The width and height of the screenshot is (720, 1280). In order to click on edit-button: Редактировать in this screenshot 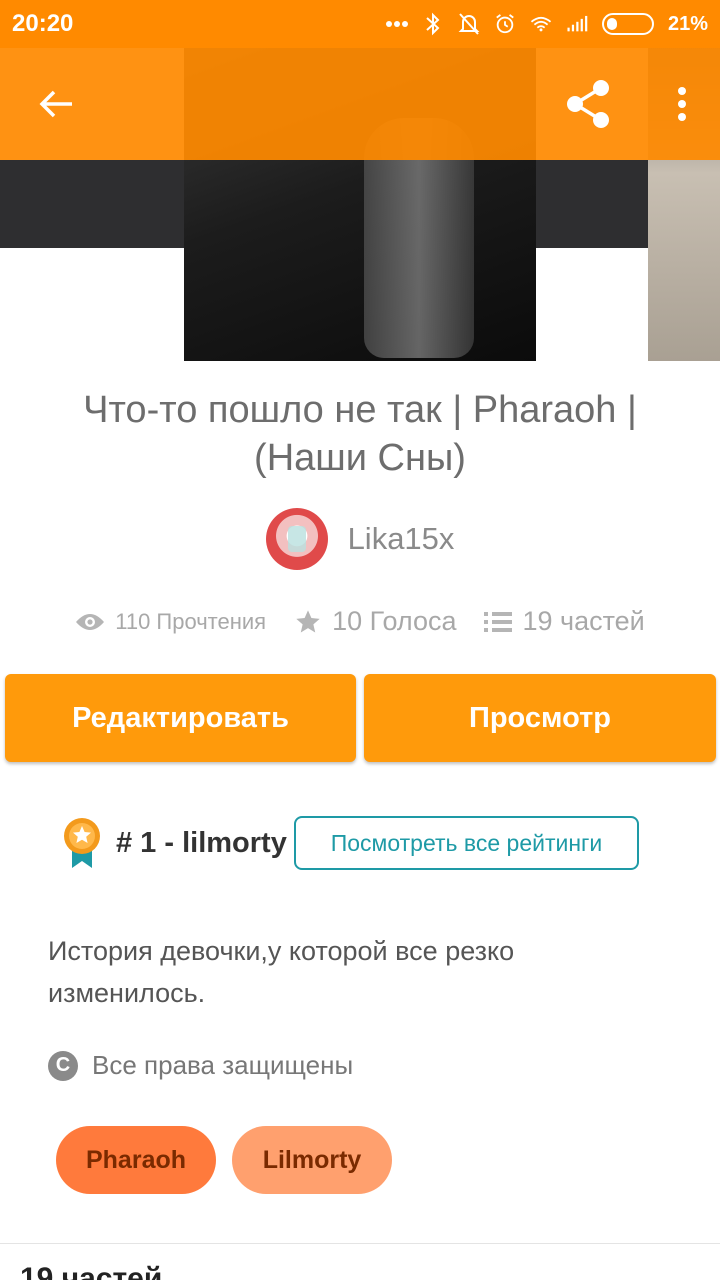, I will do `click(180, 718)`.